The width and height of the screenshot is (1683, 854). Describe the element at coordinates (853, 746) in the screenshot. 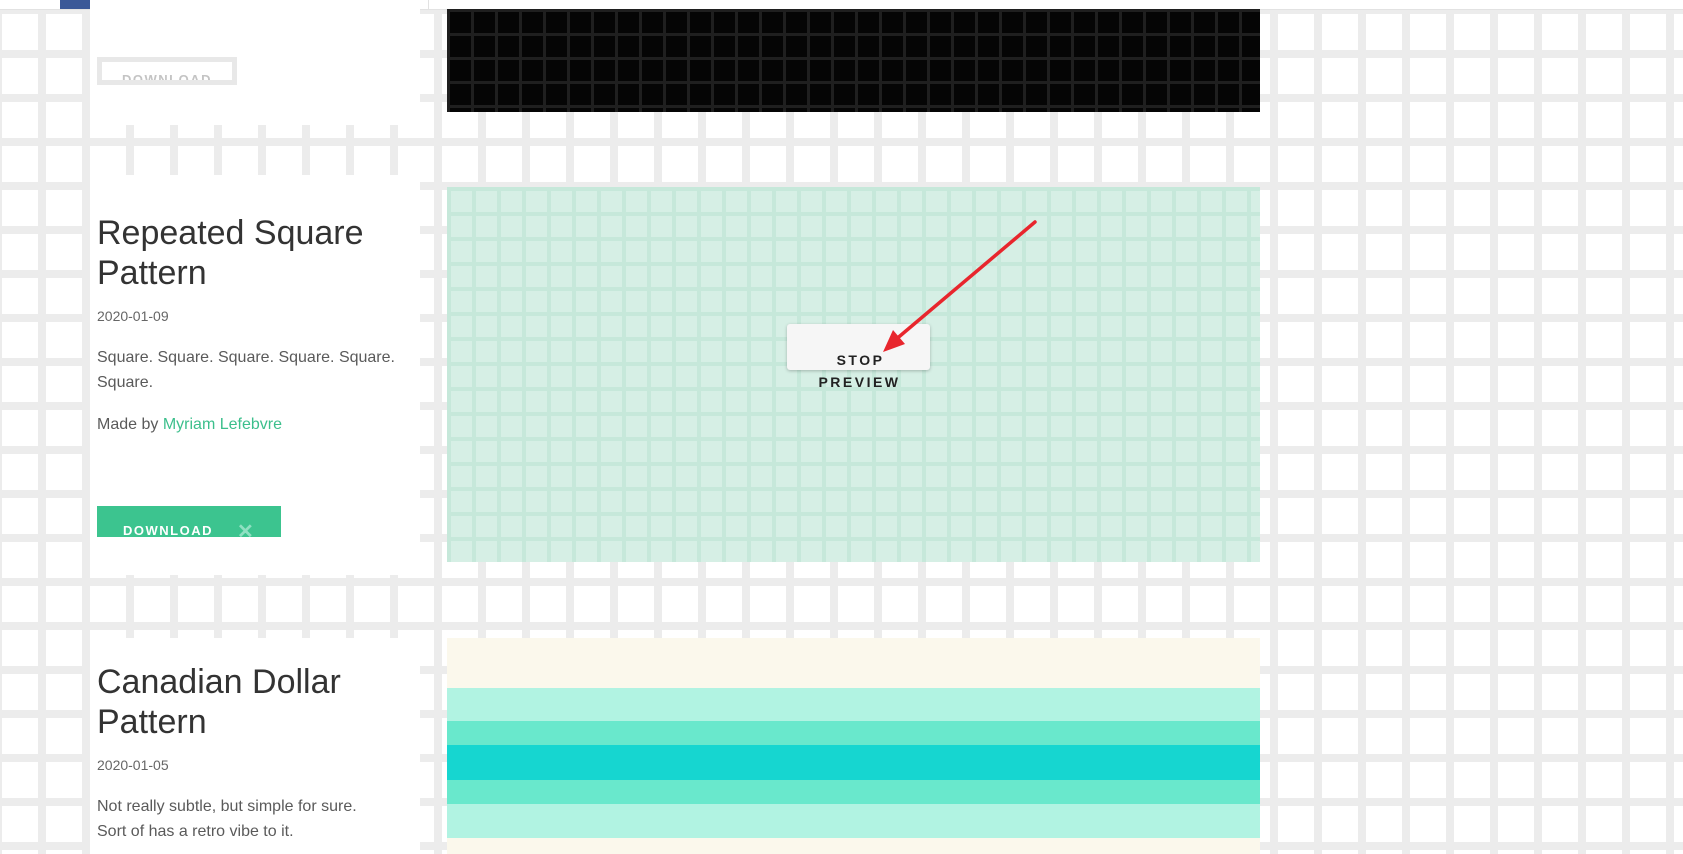

I see `pattern-preview-dollar-stripes` at that location.